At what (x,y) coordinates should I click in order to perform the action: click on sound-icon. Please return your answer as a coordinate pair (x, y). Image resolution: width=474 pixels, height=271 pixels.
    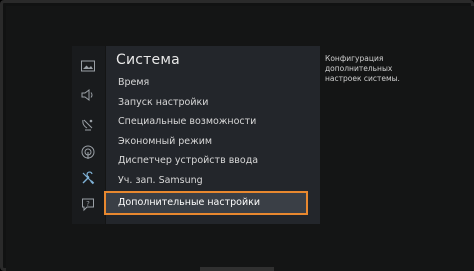
    Looking at the image, I should click on (88, 95).